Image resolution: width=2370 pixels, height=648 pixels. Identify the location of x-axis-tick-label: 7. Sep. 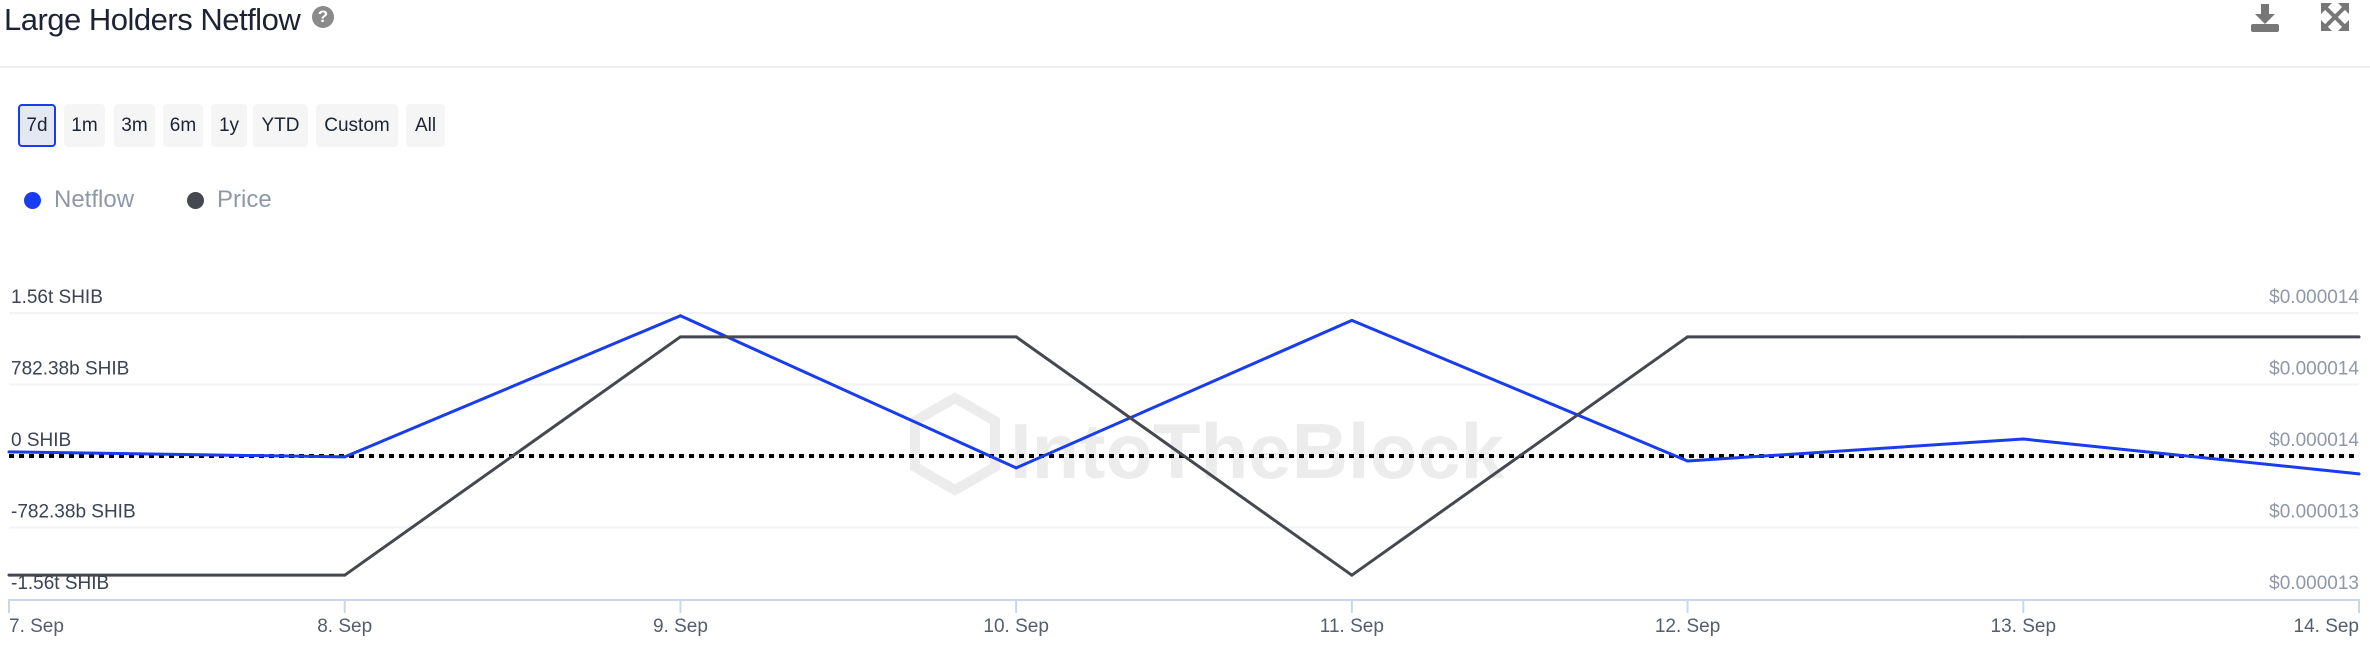
(36, 626).